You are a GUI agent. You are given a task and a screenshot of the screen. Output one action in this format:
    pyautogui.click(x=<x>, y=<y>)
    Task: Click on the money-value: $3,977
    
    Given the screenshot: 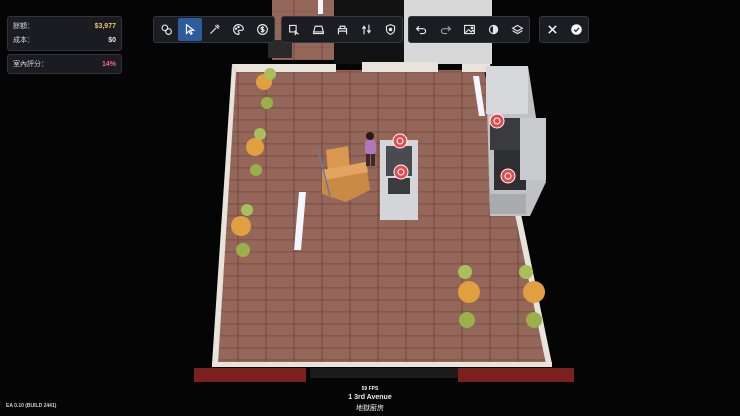 What is the action you would take?
    pyautogui.click(x=105, y=26)
    